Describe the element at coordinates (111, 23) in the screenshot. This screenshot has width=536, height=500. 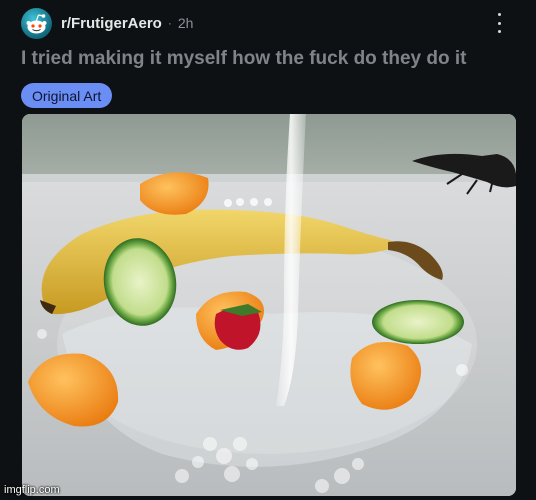
I see `subreddit-name: r/FrutigerAero` at that location.